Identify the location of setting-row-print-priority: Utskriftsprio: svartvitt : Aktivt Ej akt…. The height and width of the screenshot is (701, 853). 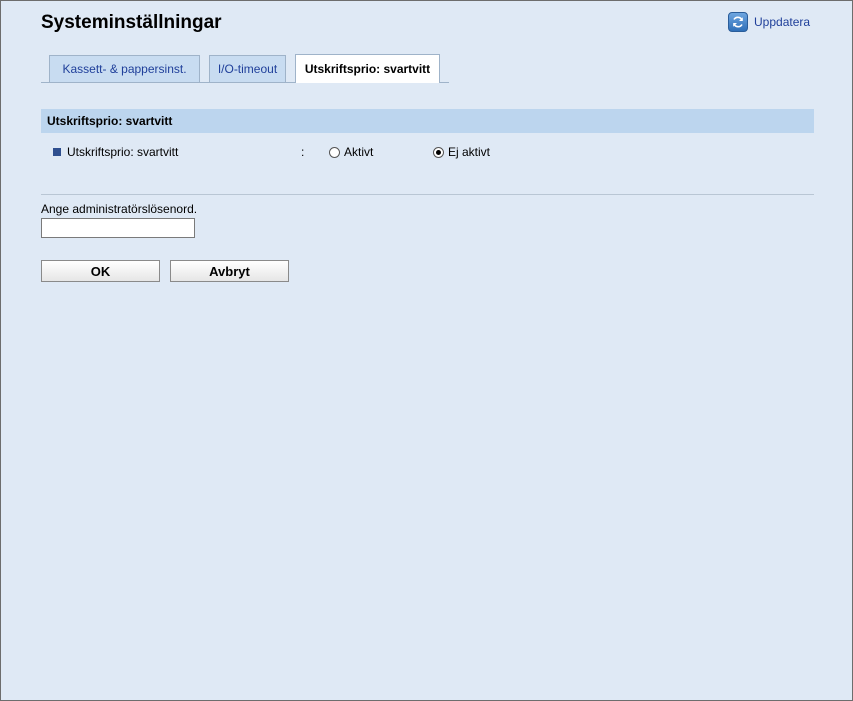
(433, 153).